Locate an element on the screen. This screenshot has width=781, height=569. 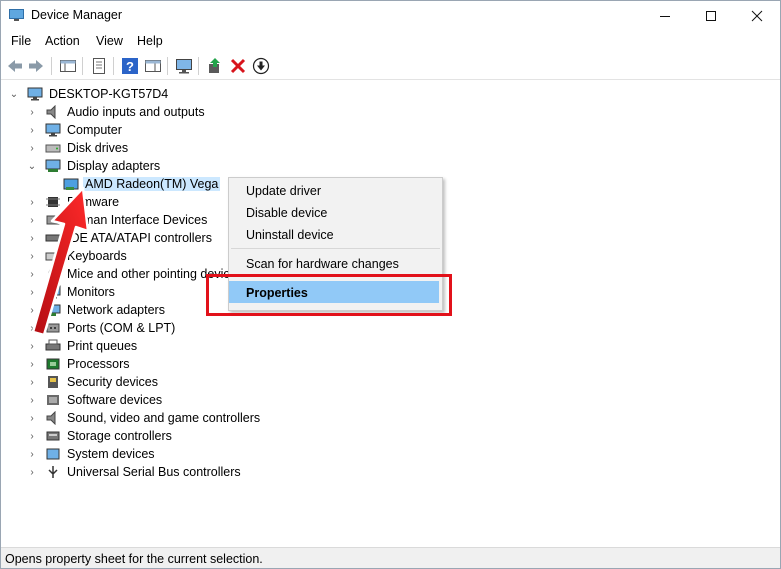
menu-item-uninstall-device: Uninstall device is located at coordinates (290, 235).